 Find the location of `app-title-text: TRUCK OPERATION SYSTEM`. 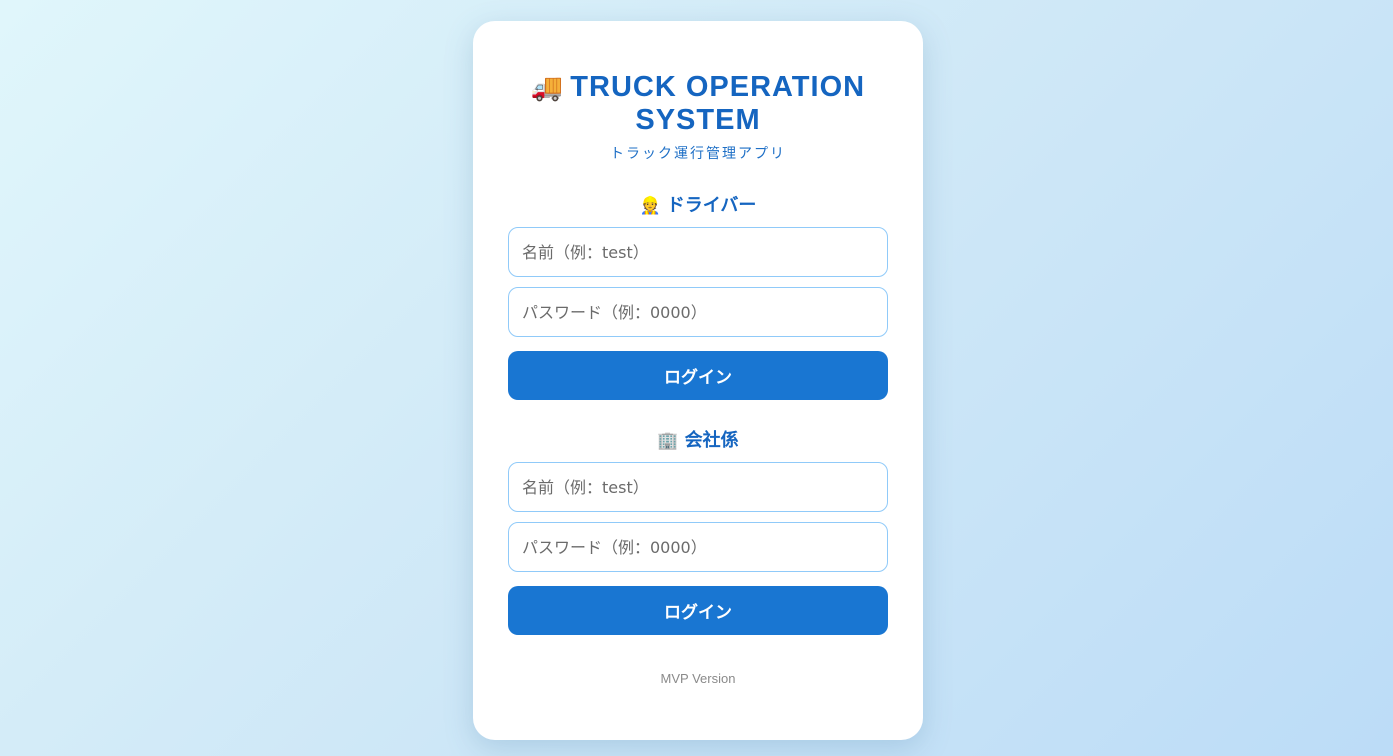

app-title-text: TRUCK OPERATION SYSTEM is located at coordinates (718, 103).